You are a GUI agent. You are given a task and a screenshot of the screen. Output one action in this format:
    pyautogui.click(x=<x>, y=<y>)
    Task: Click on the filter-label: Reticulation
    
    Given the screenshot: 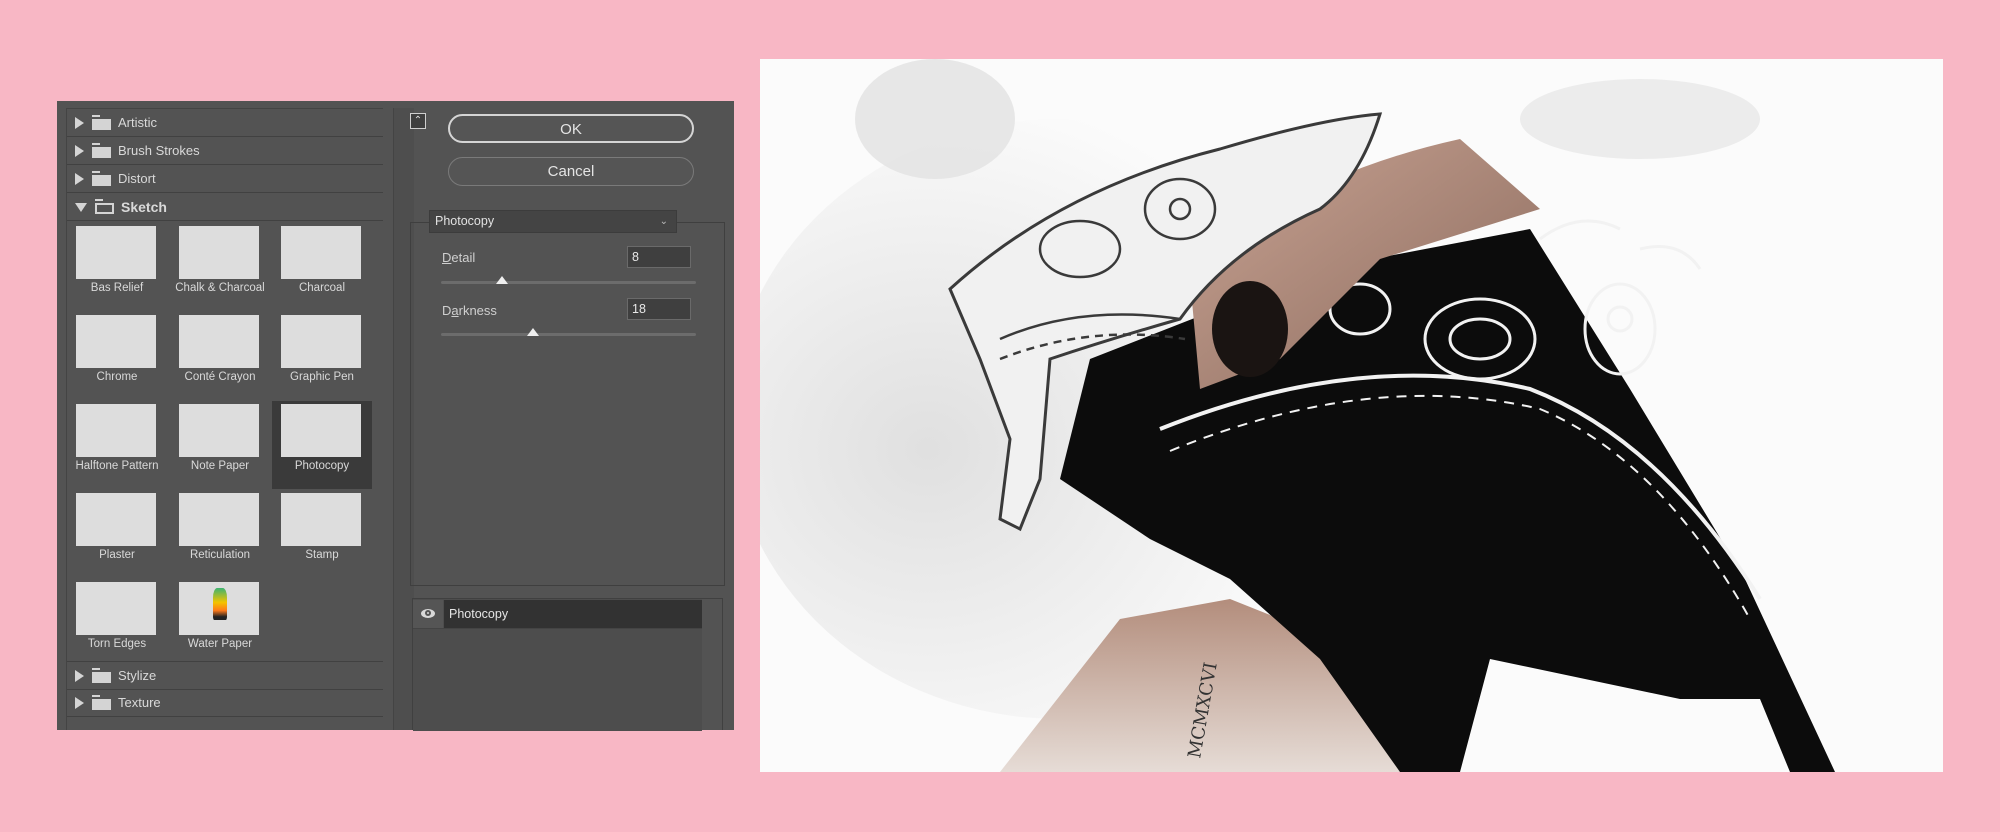 What is the action you would take?
    pyautogui.click(x=220, y=555)
    